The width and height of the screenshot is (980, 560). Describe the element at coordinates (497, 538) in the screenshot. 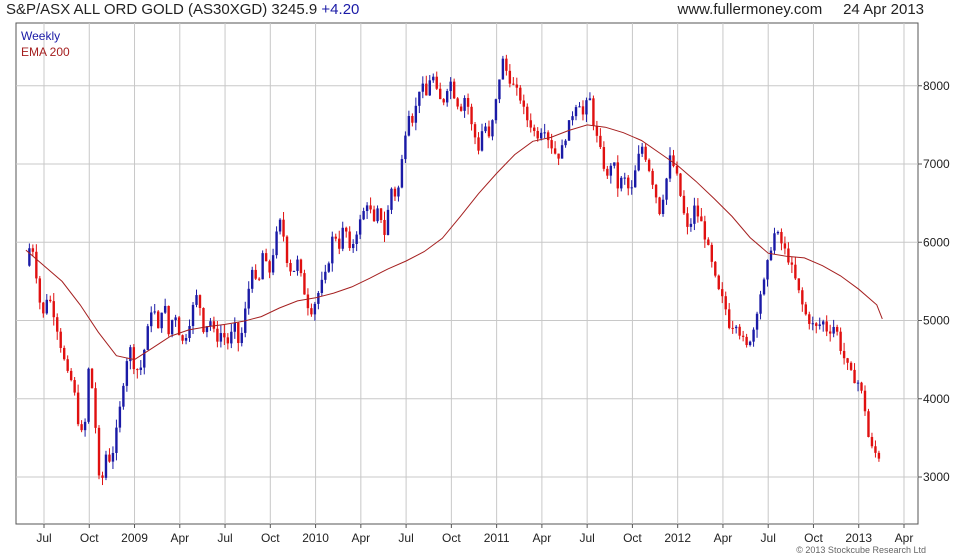

I see `x-tick-label: 2011` at that location.